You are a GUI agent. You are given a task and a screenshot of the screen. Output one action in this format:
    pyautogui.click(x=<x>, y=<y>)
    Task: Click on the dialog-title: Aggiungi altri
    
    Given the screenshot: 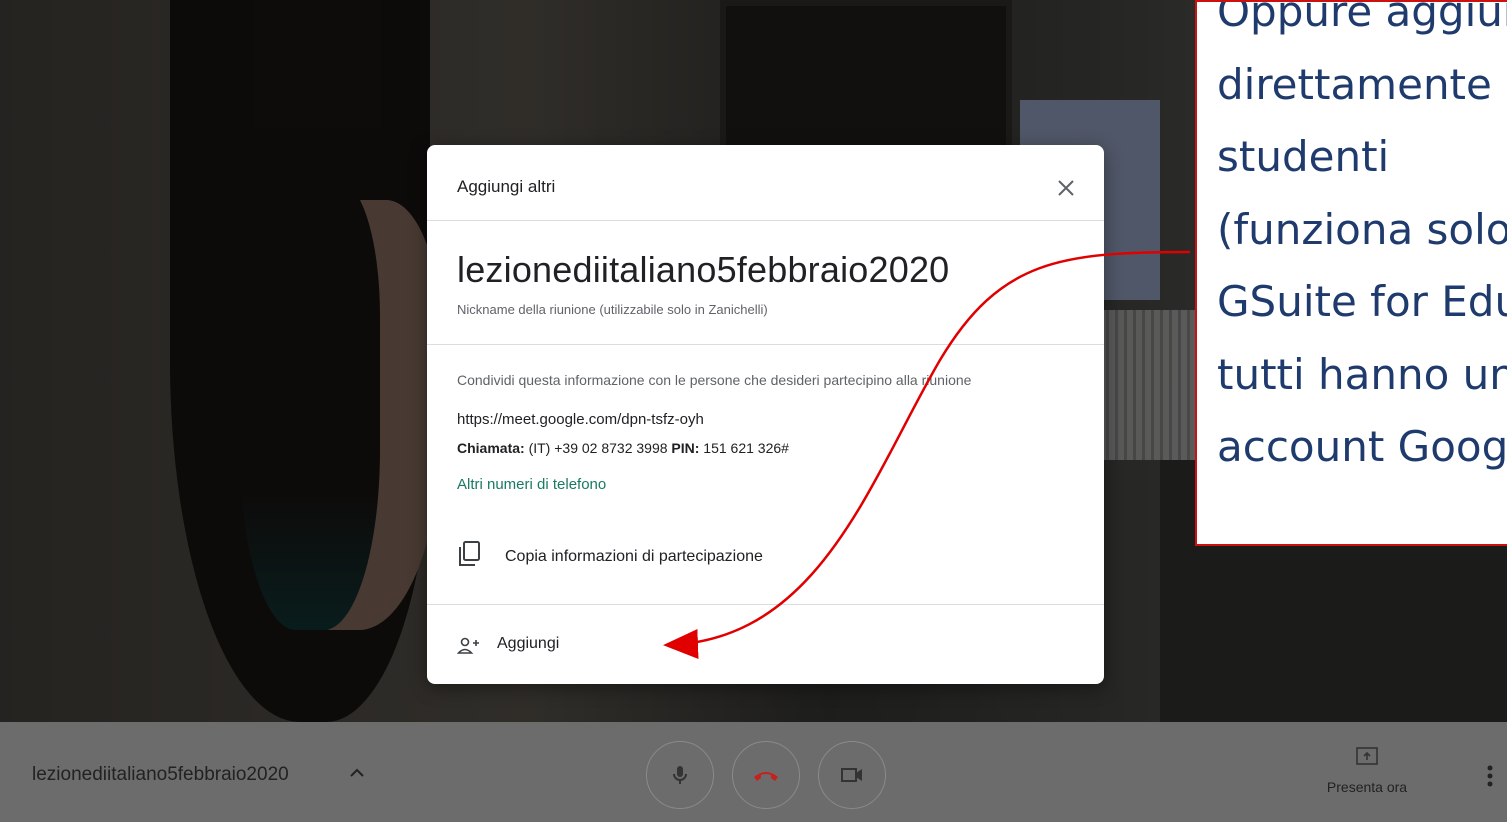 What is the action you would take?
    pyautogui.click(x=506, y=186)
    